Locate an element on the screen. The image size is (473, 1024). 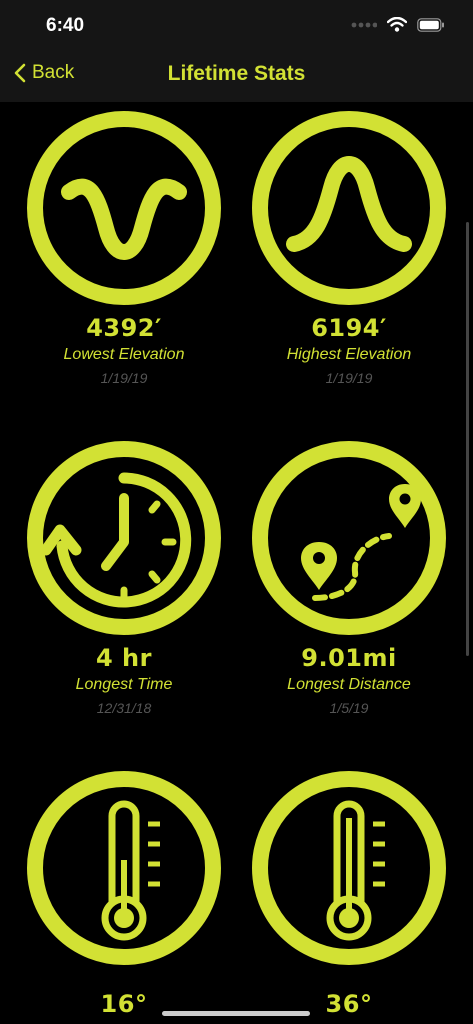
stat-label: Highest Elevation is located at coordinates (349, 354).